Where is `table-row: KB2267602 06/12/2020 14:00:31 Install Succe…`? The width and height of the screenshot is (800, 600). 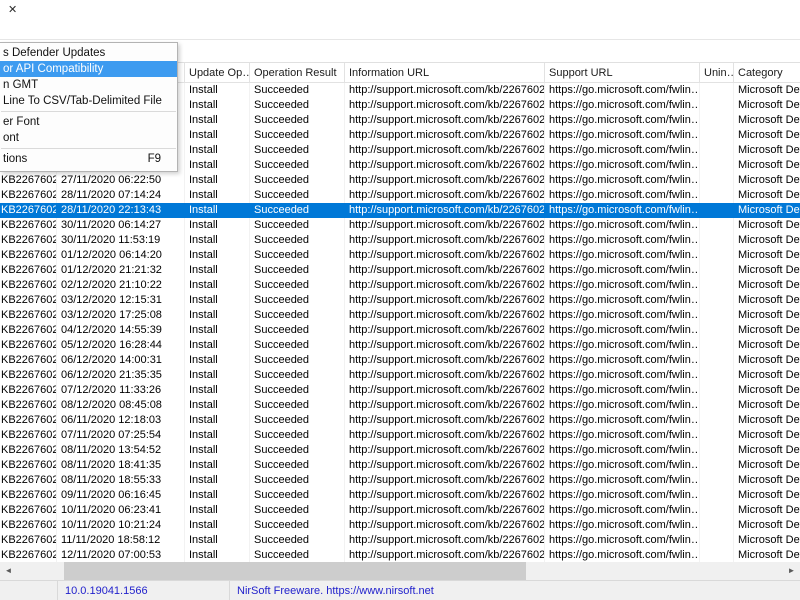
table-row: KB2267602 06/12/2020 14:00:31 Install Succe… is located at coordinates (400, 360).